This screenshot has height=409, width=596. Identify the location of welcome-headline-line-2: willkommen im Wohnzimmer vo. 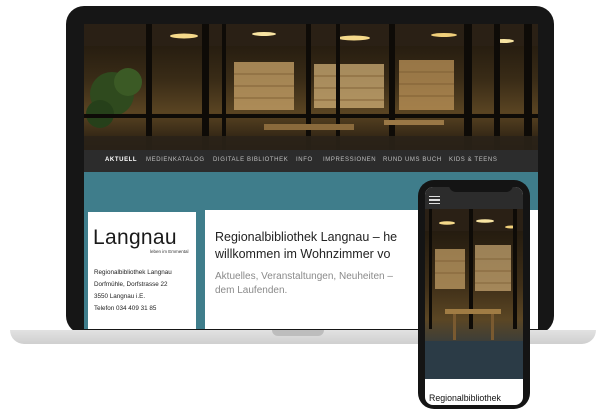
(303, 254).